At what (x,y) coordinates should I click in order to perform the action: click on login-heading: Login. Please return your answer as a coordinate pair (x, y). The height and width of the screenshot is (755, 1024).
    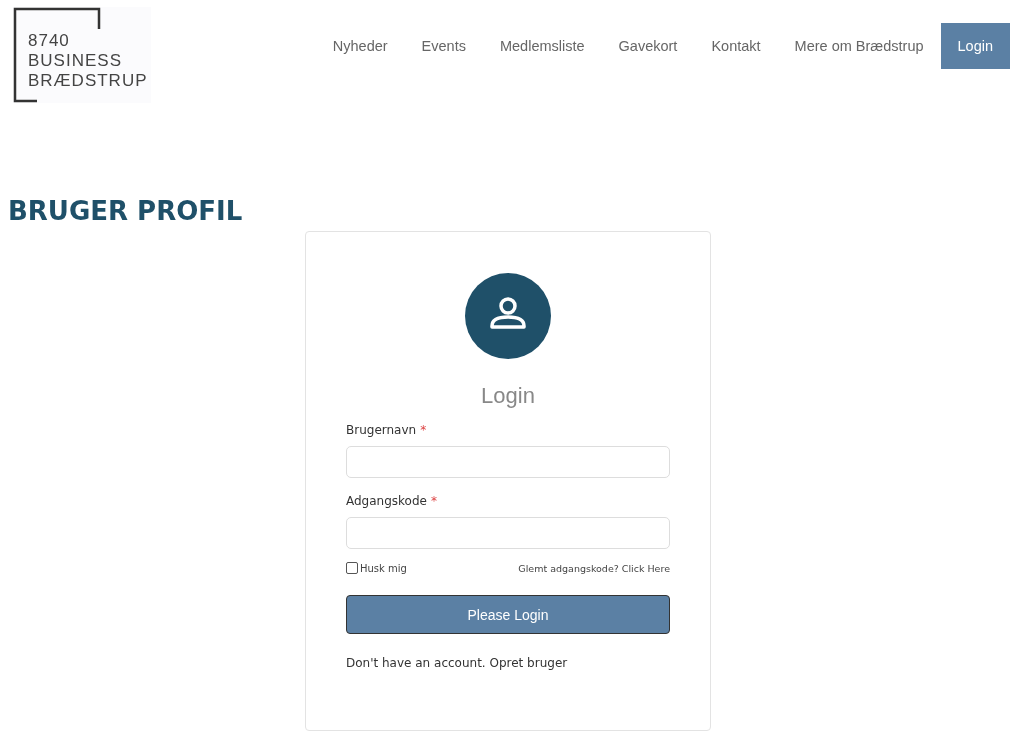
    Looking at the image, I should click on (508, 396).